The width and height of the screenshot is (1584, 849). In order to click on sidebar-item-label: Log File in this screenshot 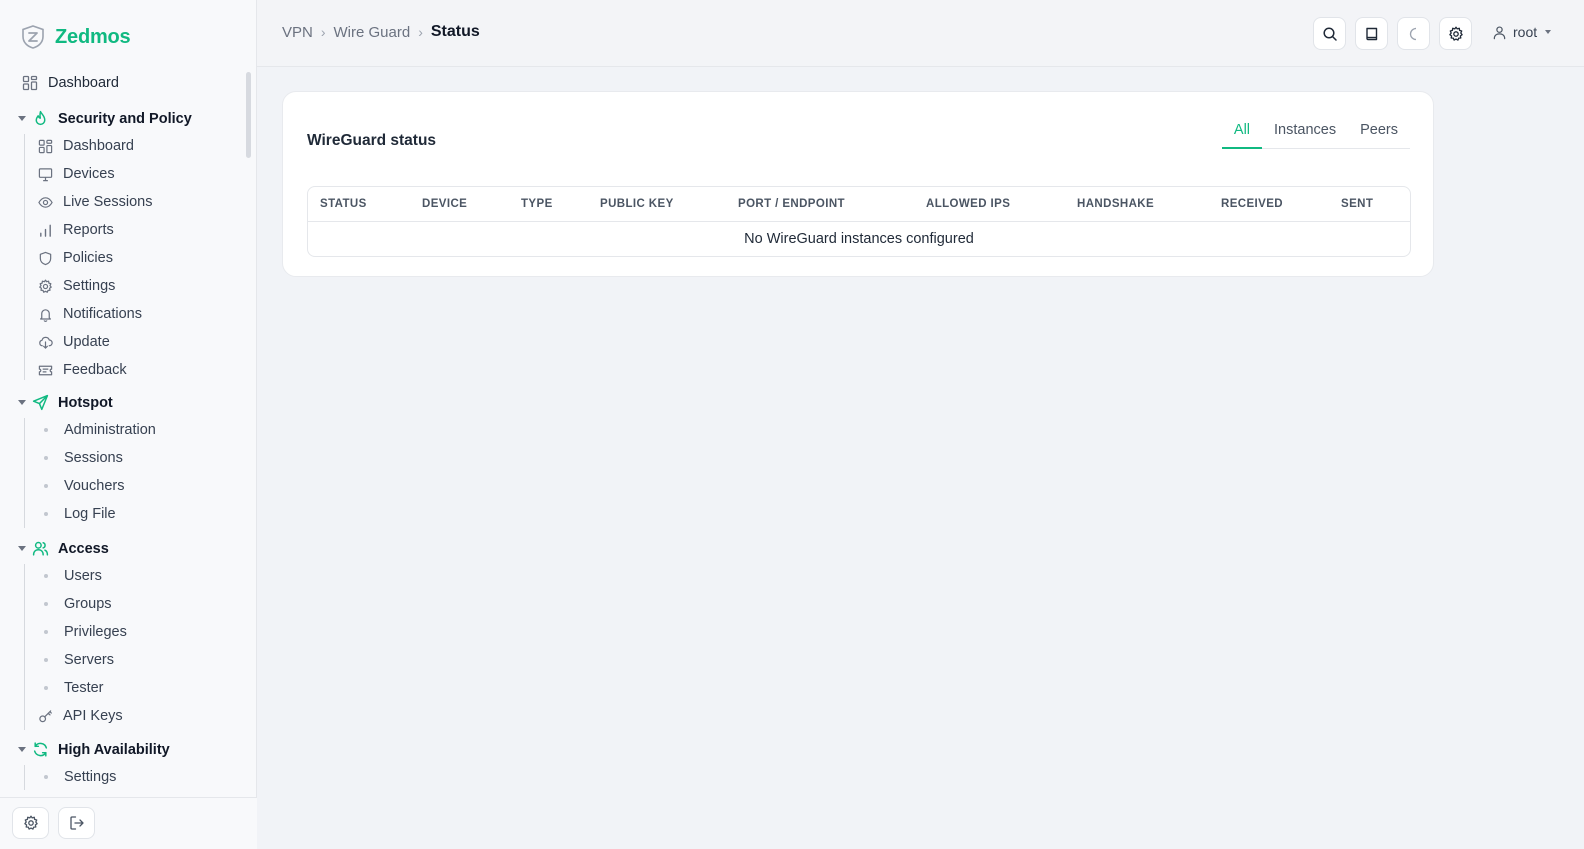, I will do `click(90, 514)`.